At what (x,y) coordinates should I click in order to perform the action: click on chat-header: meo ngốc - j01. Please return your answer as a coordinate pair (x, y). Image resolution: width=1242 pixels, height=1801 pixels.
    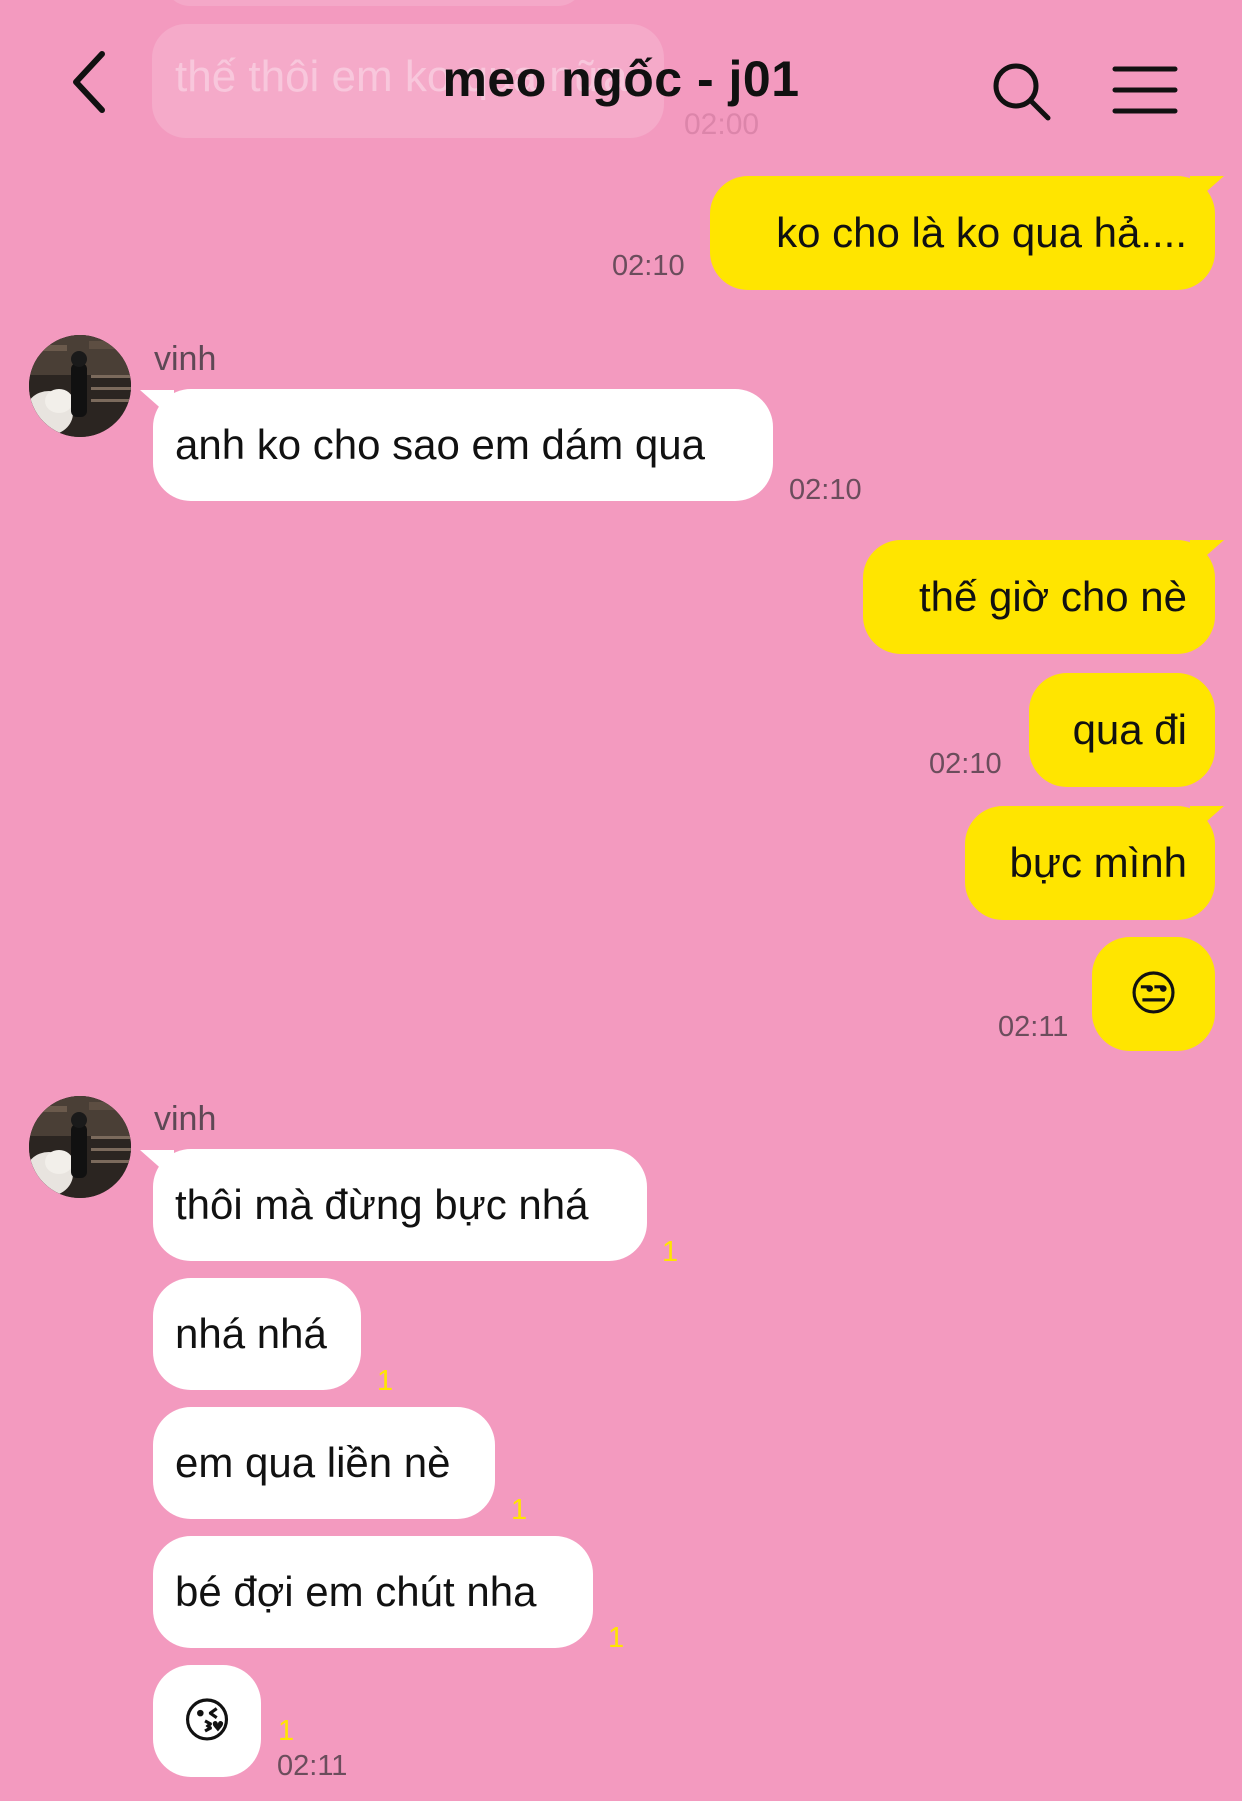
    Looking at the image, I should click on (621, 80).